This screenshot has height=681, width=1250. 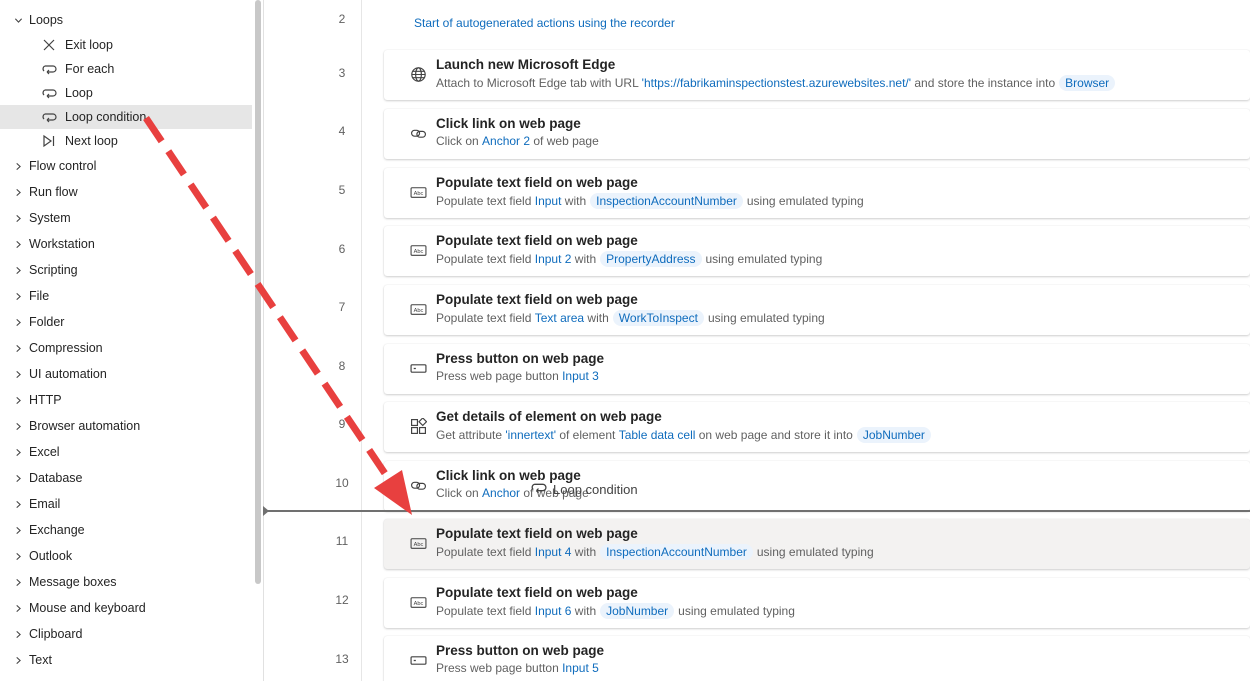 What do you see at coordinates (815, 552) in the screenshot?
I see `step-text: using emulated typing` at bounding box center [815, 552].